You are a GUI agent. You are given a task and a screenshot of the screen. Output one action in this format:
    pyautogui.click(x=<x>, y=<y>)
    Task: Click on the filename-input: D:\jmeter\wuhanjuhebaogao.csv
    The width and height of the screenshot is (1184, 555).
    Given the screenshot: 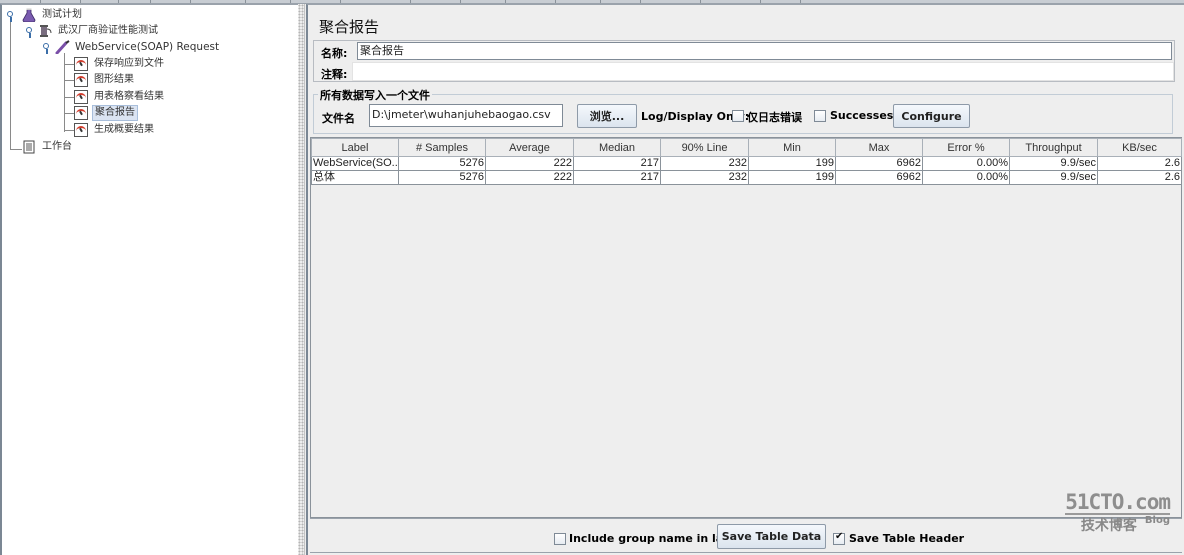 What is the action you would take?
    pyautogui.click(x=466, y=115)
    